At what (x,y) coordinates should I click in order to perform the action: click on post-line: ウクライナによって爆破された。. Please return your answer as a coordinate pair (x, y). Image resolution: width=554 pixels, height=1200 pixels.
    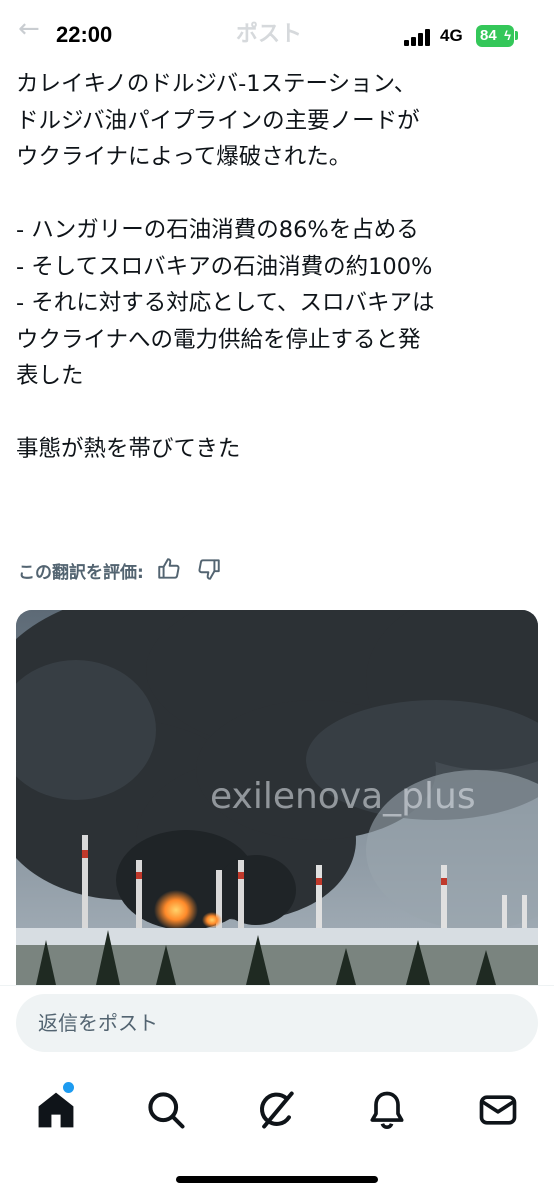
    Looking at the image, I should click on (184, 157).